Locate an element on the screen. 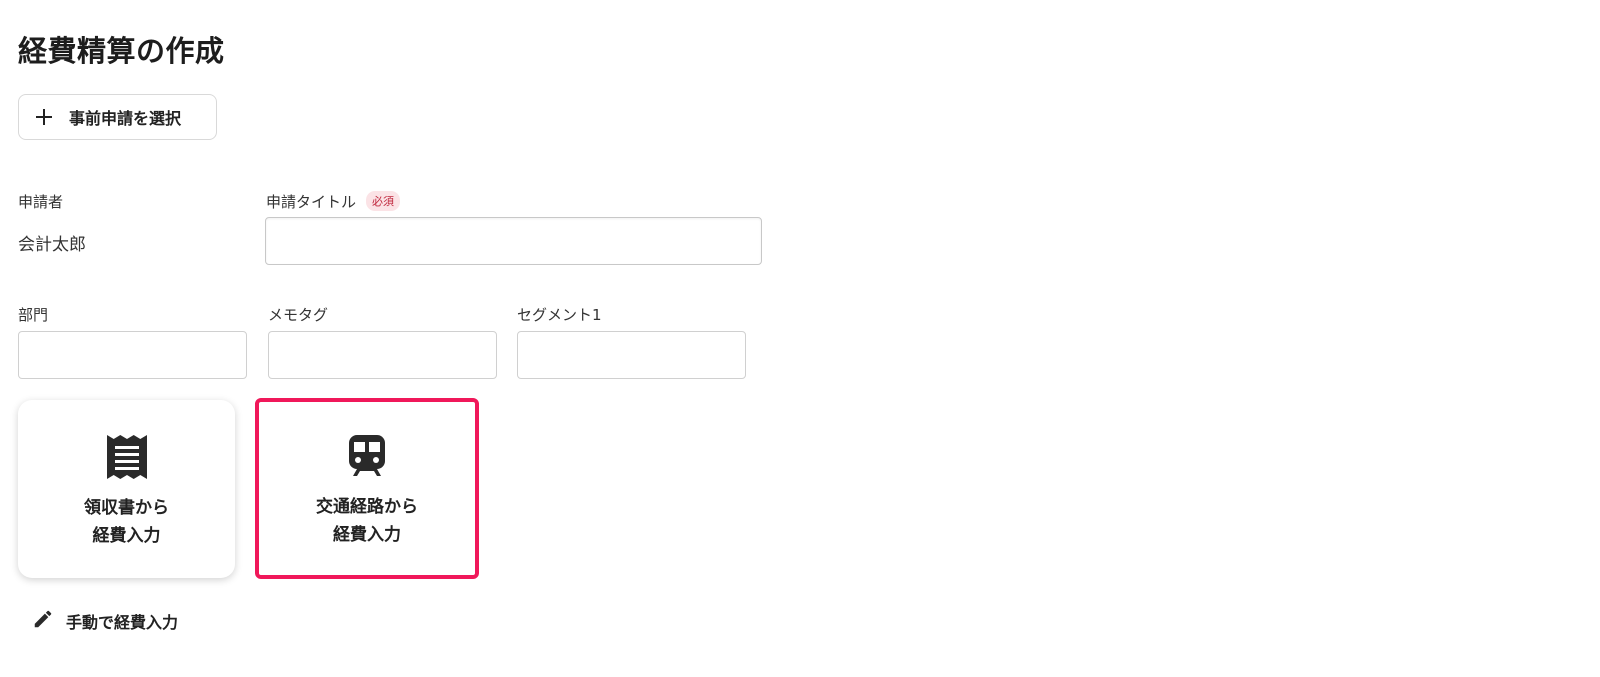 The image size is (1600, 677). segment-input is located at coordinates (631, 355).